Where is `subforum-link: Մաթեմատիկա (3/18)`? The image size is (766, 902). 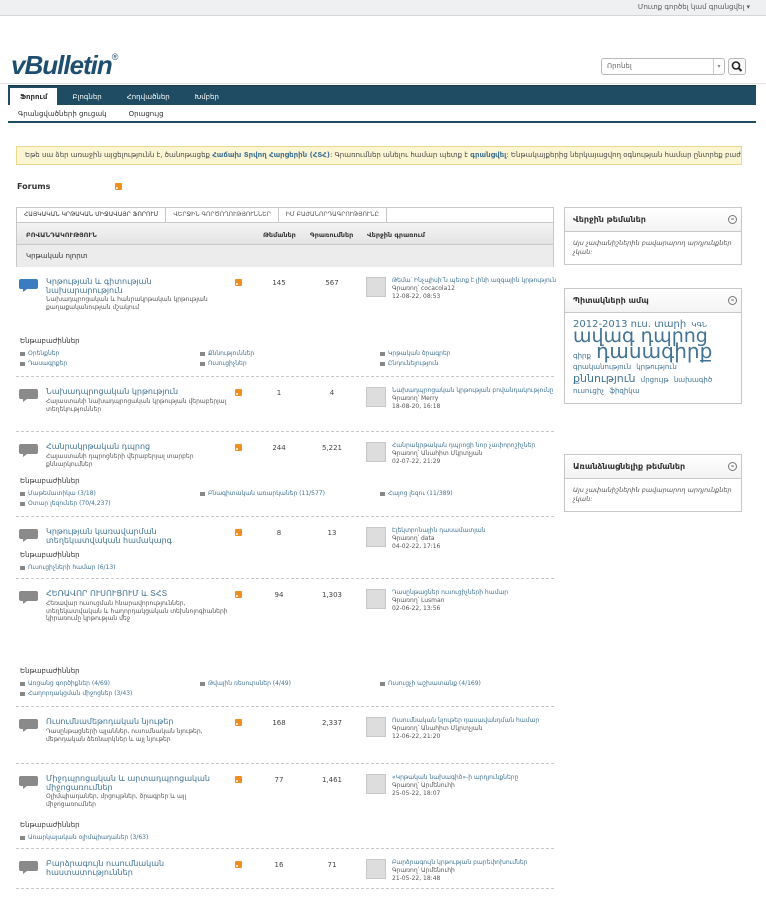
subforum-link: Մաթեմատիկա (3/18) is located at coordinates (58, 494).